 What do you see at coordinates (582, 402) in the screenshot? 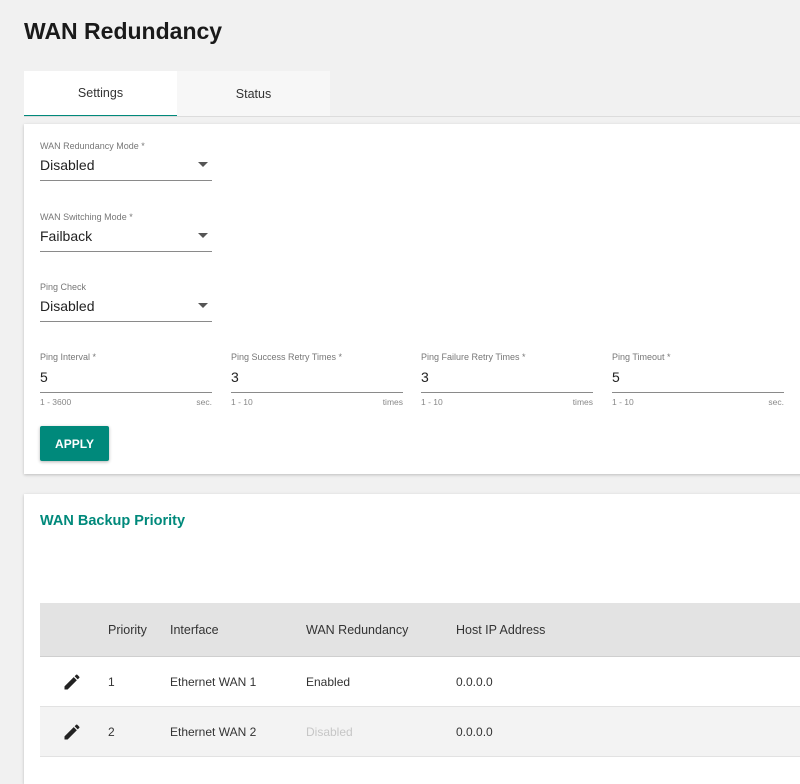
I see `ping-failure-retry-unit: times` at bounding box center [582, 402].